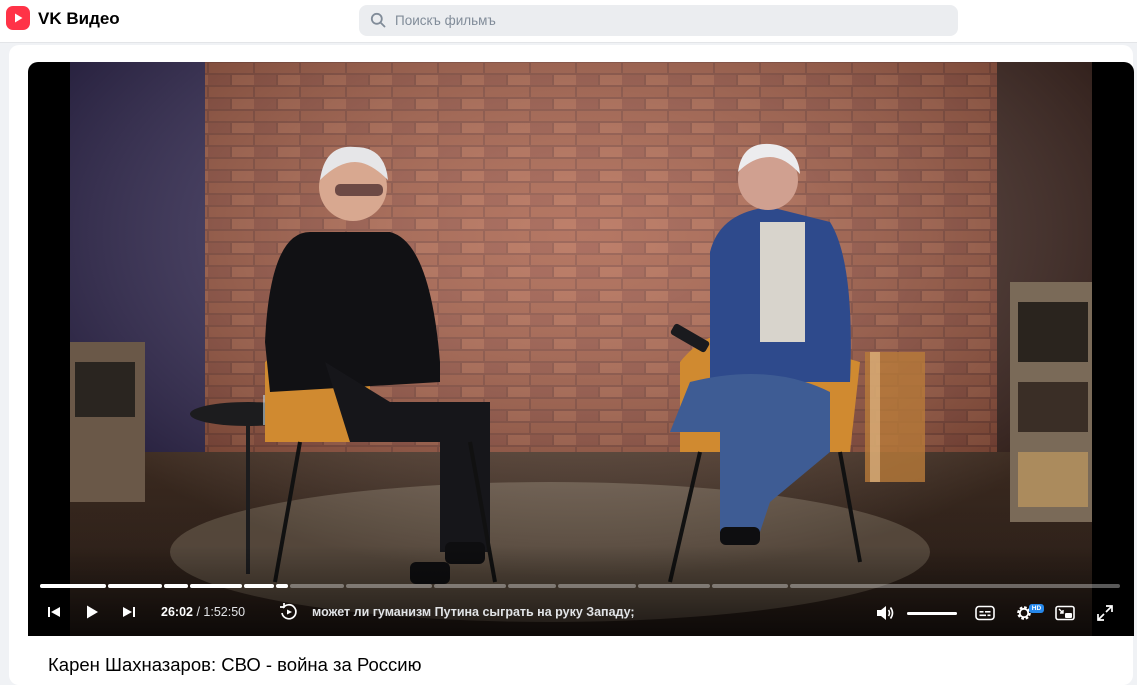  I want to click on progress-bar, so click(581, 586).